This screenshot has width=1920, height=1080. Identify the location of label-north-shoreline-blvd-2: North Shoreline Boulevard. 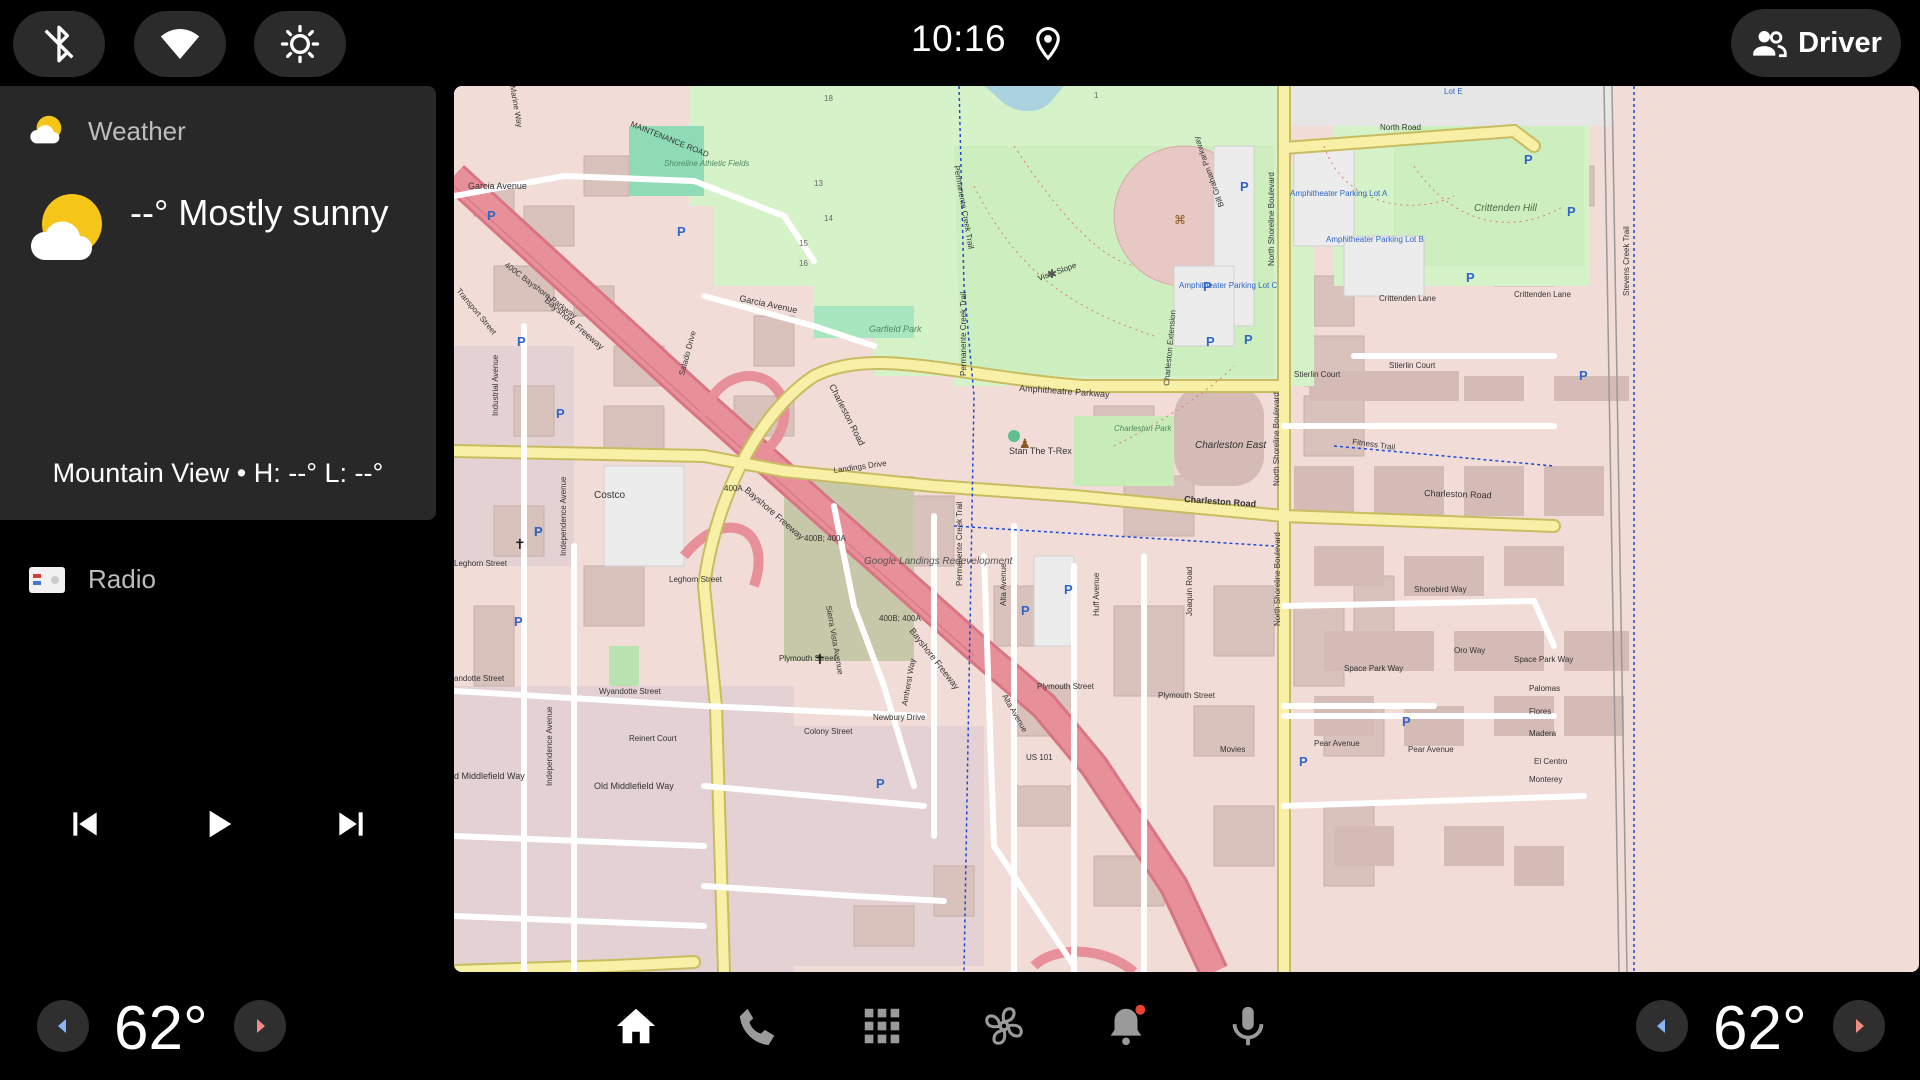
(1276, 439).